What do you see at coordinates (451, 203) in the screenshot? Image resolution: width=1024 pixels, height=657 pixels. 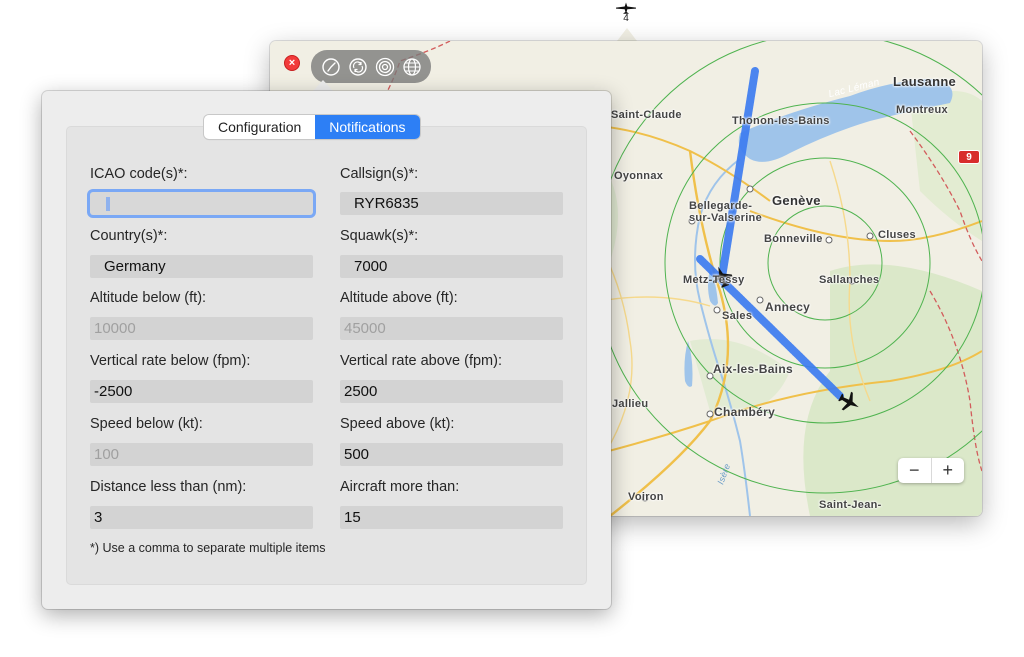 I see `callsign-input: RYR6835` at bounding box center [451, 203].